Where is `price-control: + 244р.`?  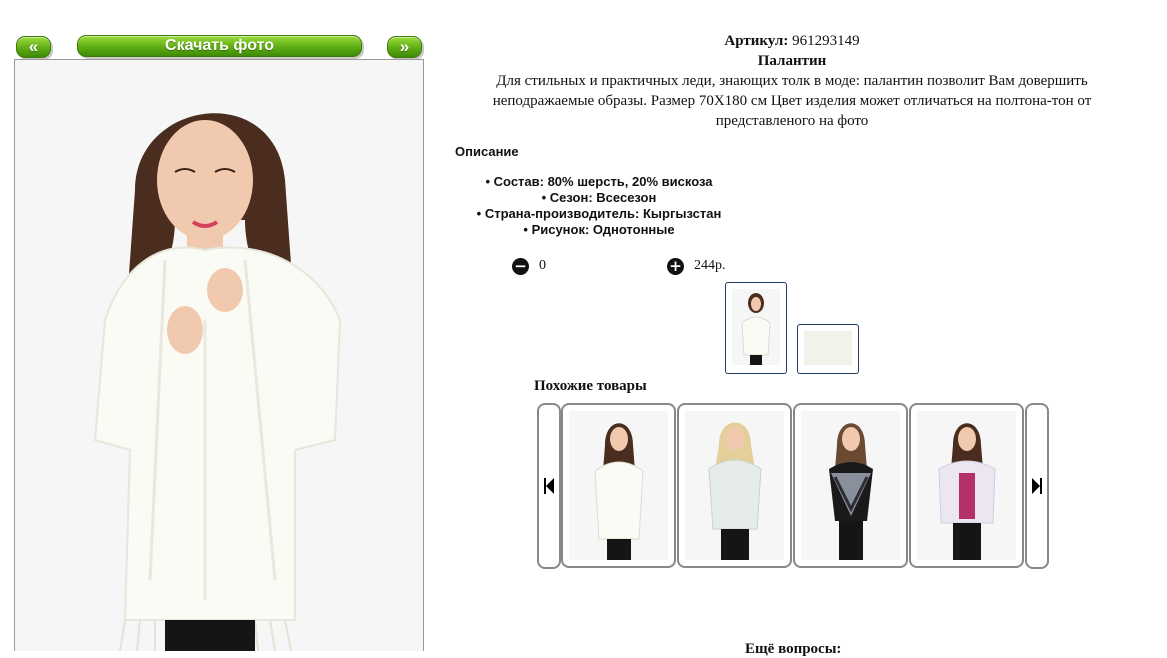 price-control: + 244р. is located at coordinates (696, 266).